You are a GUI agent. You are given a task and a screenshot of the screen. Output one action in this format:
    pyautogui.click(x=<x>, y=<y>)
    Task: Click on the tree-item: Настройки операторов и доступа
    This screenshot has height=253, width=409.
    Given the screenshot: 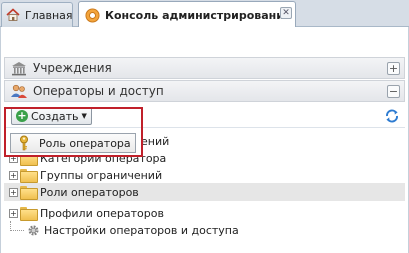 What is the action you would take?
    pyautogui.click(x=204, y=230)
    